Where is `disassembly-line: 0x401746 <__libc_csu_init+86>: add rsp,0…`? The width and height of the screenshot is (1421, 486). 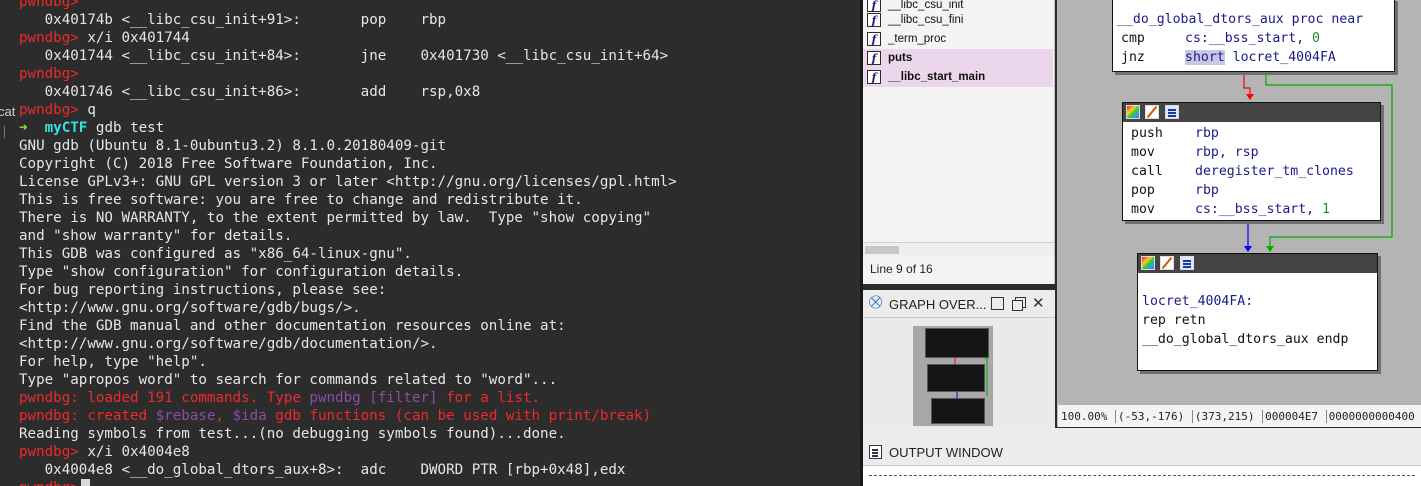 disassembly-line: 0x401746 <__libc_csu_init+86>: add rsp,0… is located at coordinates (250, 92).